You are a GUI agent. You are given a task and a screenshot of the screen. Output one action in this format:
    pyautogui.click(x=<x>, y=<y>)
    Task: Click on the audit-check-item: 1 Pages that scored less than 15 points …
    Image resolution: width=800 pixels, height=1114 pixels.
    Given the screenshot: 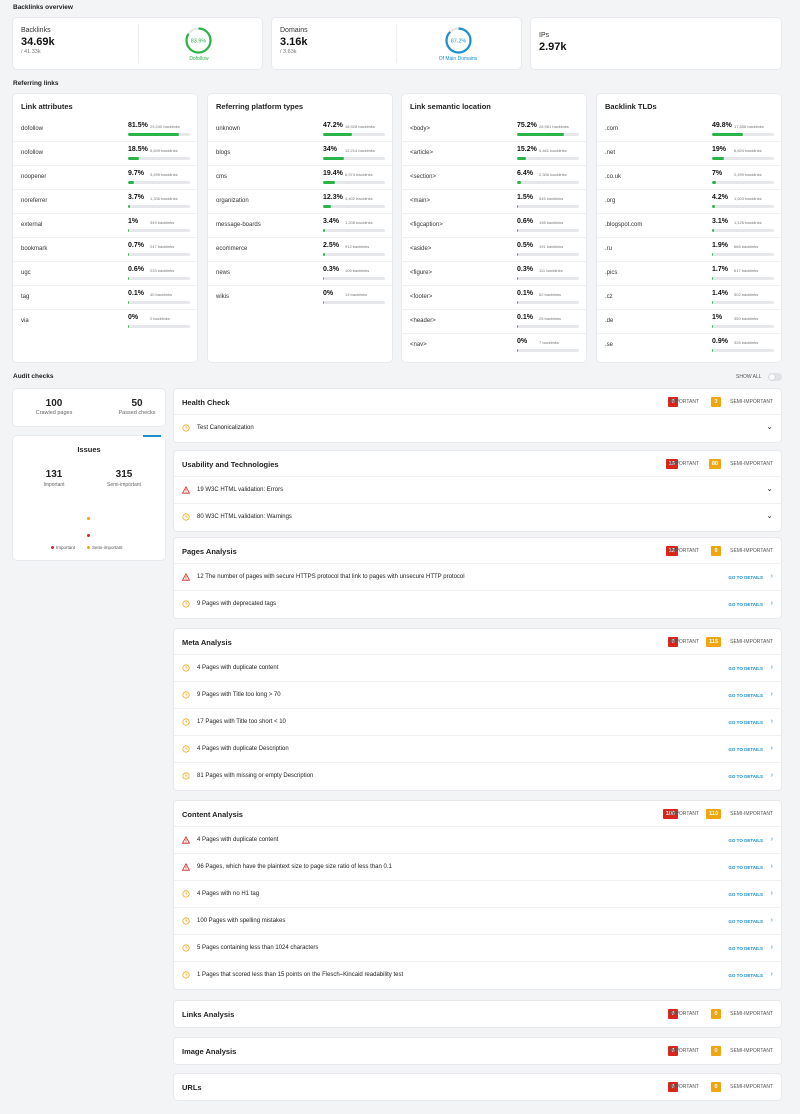 What is the action you would take?
    pyautogui.click(x=477, y=975)
    